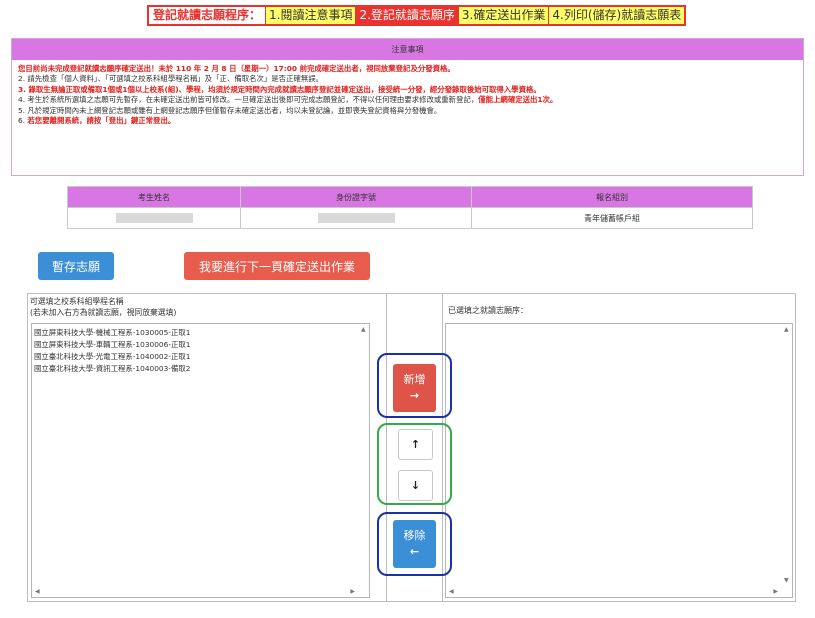 The width and height of the screenshot is (815, 618). What do you see at coordinates (414, 551) in the screenshot?
I see `arrow-left-icon: ←` at bounding box center [414, 551].